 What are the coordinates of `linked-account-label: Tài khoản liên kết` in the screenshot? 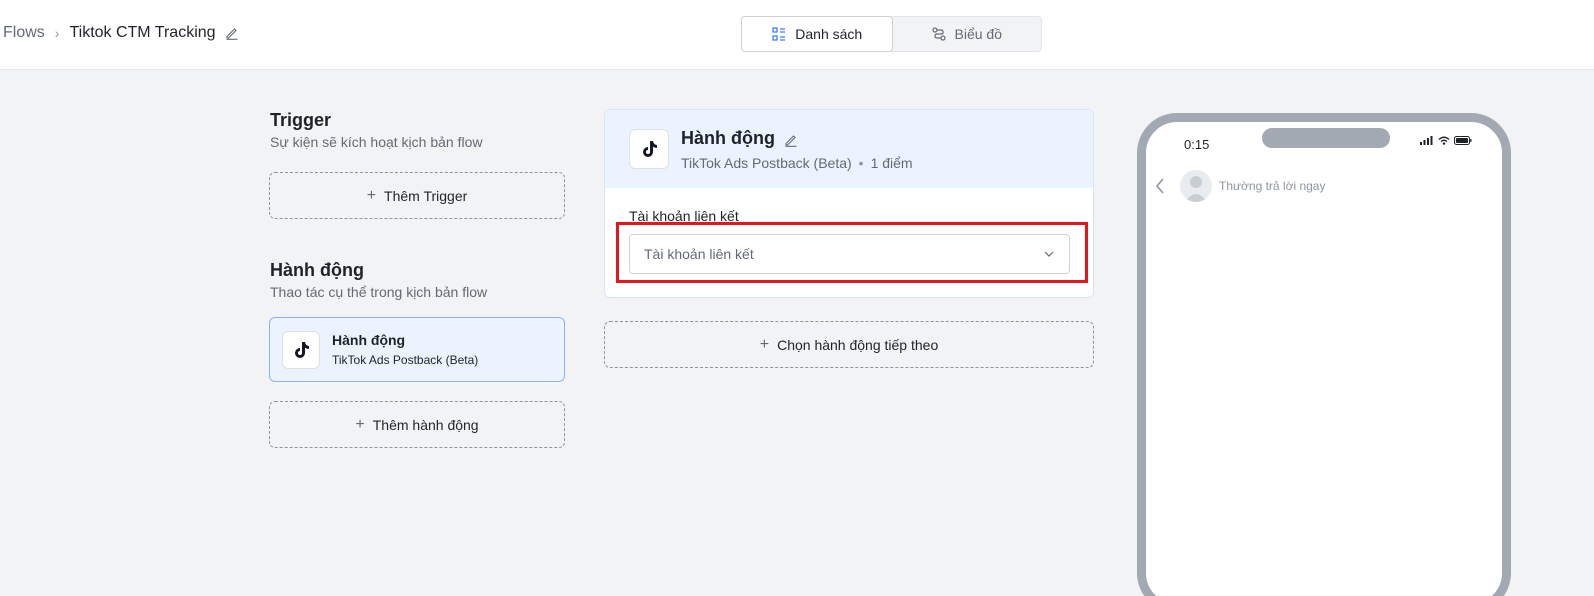 It's located at (684, 216).